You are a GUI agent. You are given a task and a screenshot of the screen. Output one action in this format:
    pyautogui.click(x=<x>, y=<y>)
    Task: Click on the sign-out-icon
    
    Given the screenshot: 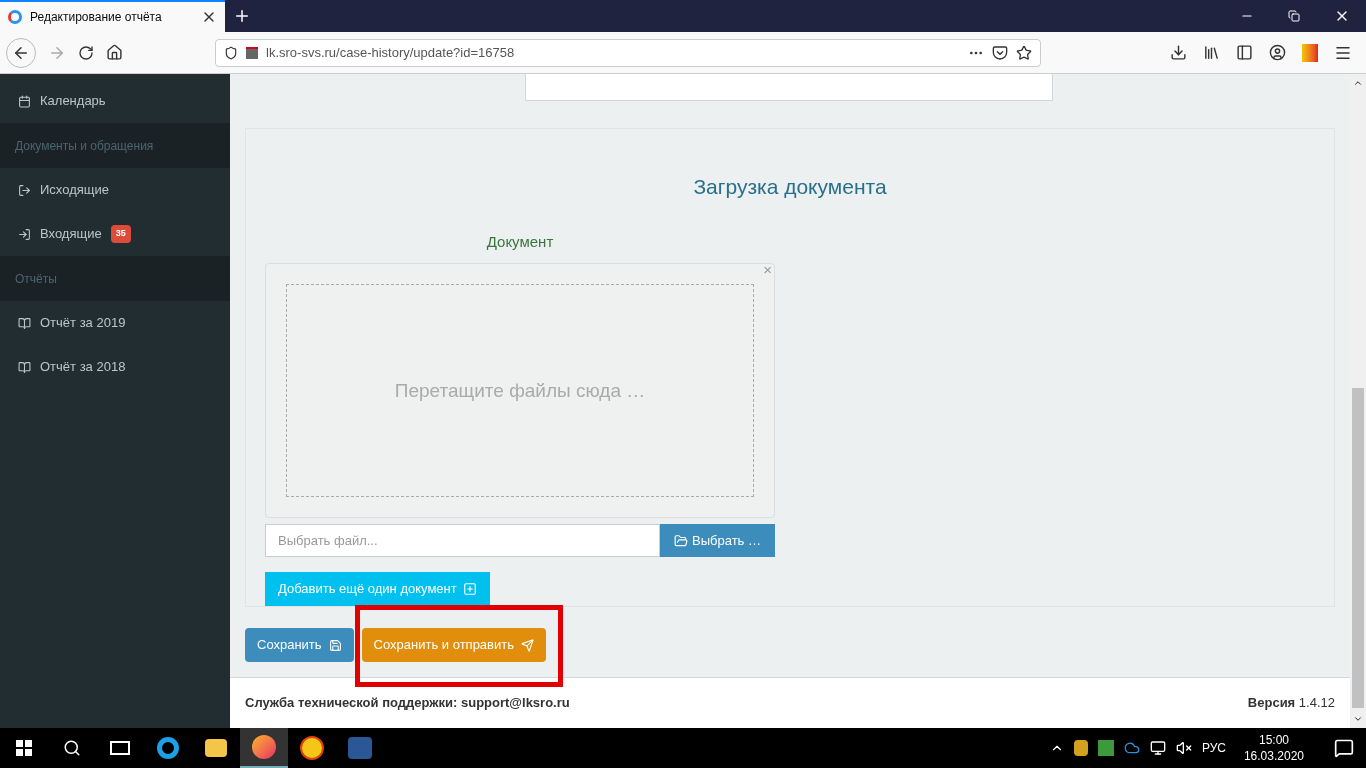 What is the action you would take?
    pyautogui.click(x=24, y=190)
    